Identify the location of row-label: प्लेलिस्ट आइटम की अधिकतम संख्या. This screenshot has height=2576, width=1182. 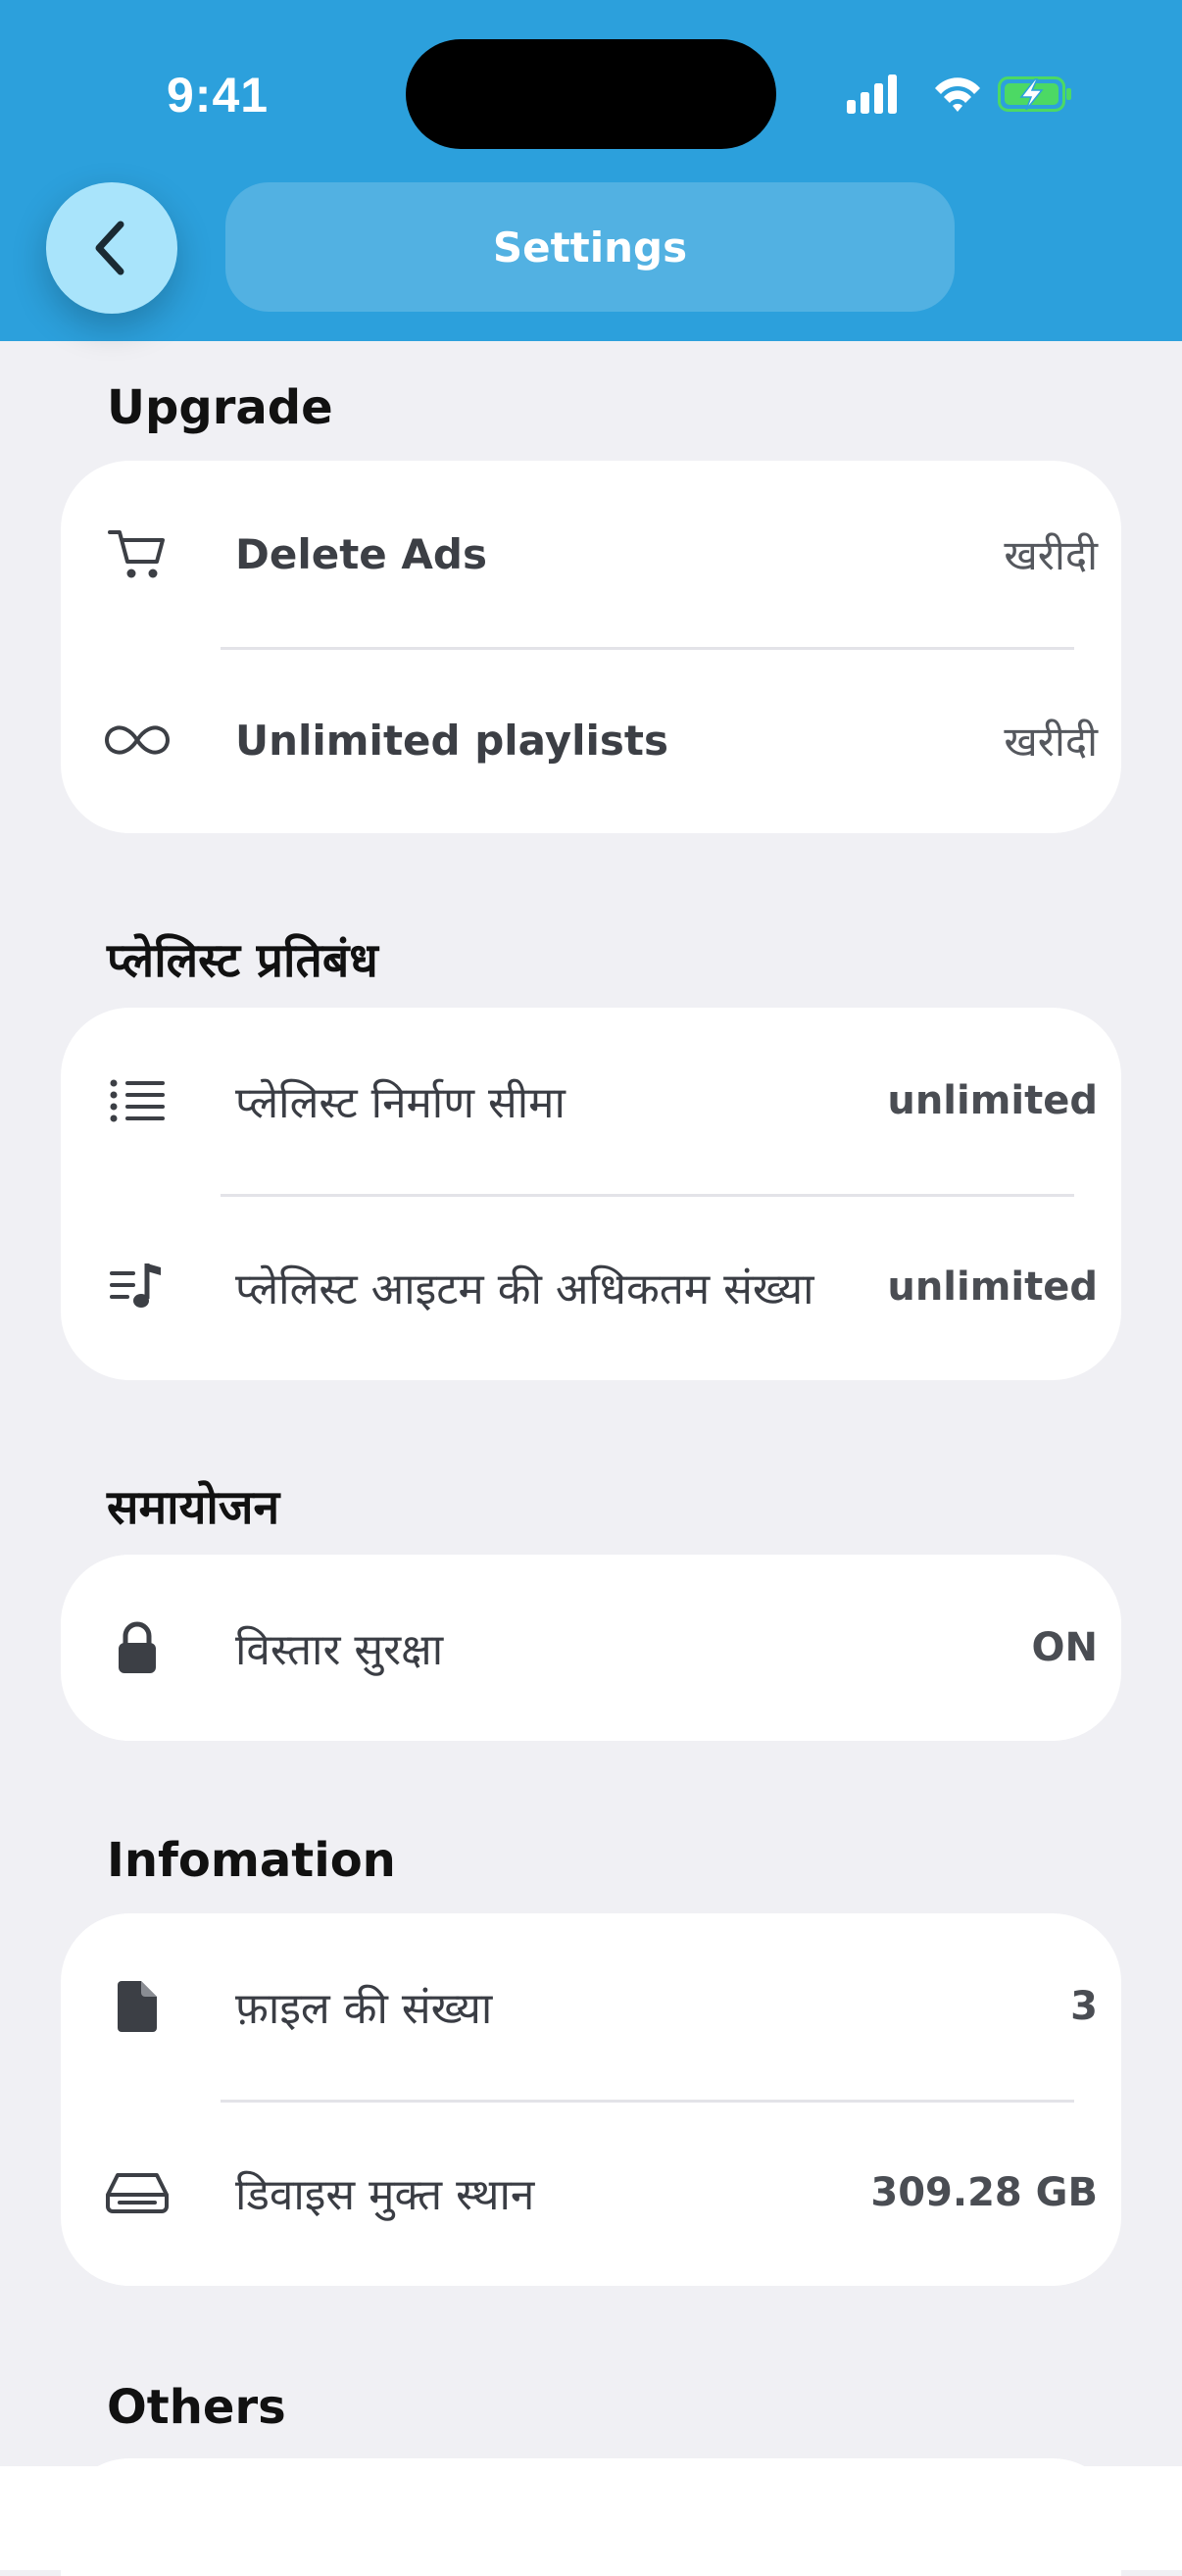
(524, 1289).